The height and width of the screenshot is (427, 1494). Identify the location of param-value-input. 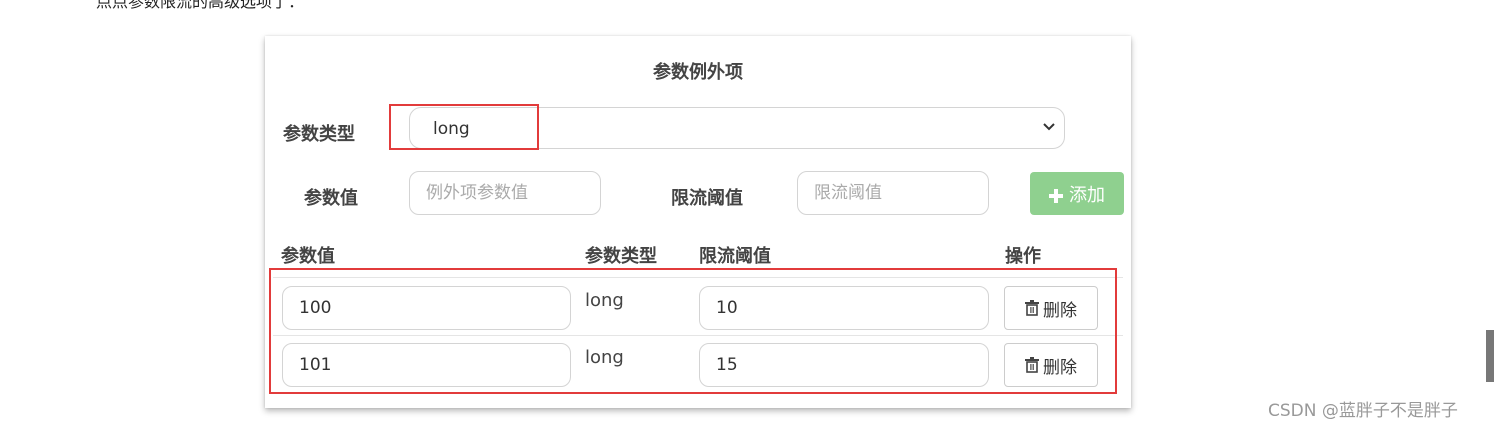
(505, 193).